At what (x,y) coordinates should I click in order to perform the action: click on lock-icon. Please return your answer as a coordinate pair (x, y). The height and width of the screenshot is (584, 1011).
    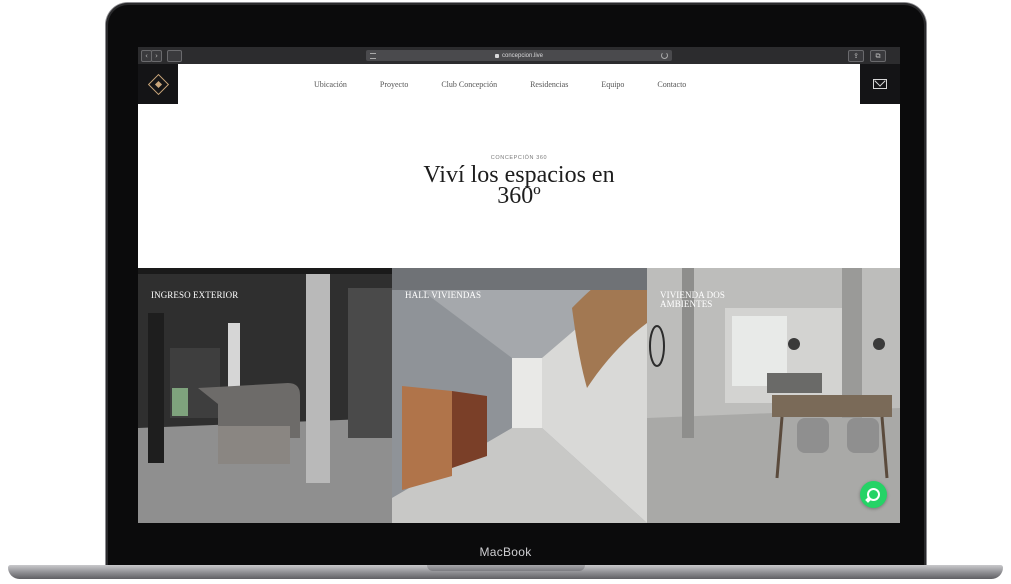
    Looking at the image, I should click on (496, 55).